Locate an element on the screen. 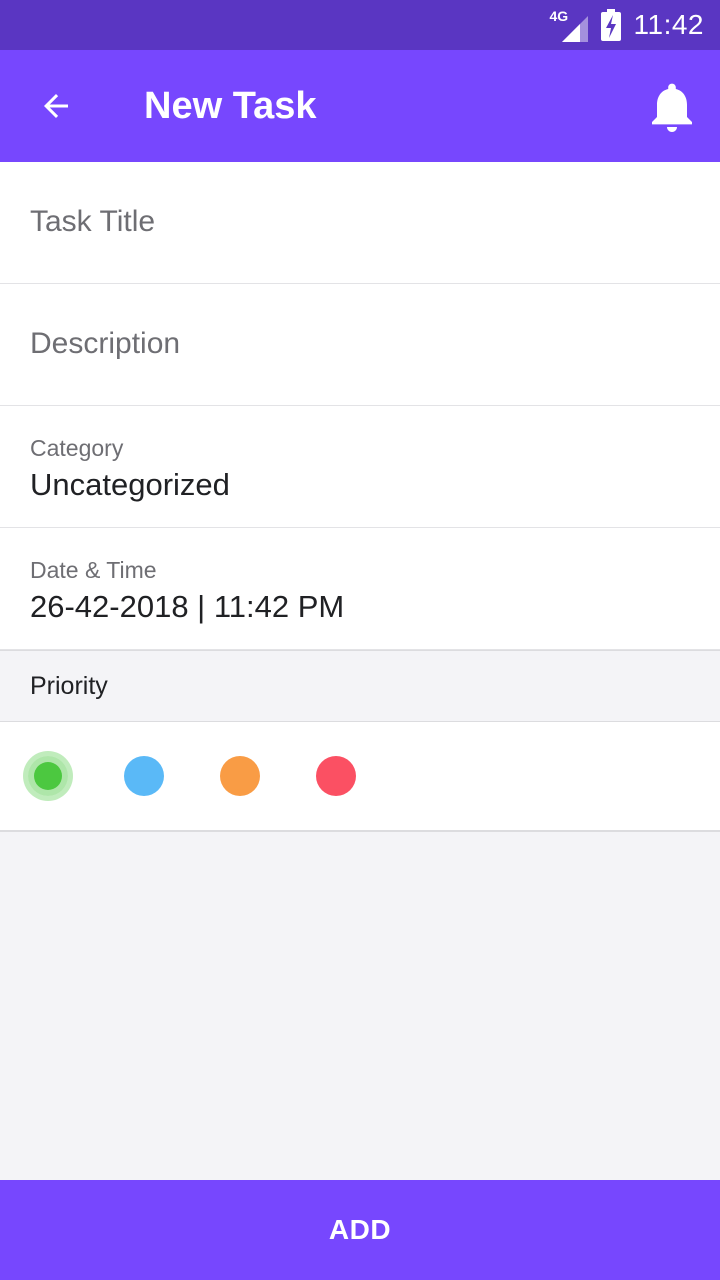  app-bar: New Task is located at coordinates (360, 106).